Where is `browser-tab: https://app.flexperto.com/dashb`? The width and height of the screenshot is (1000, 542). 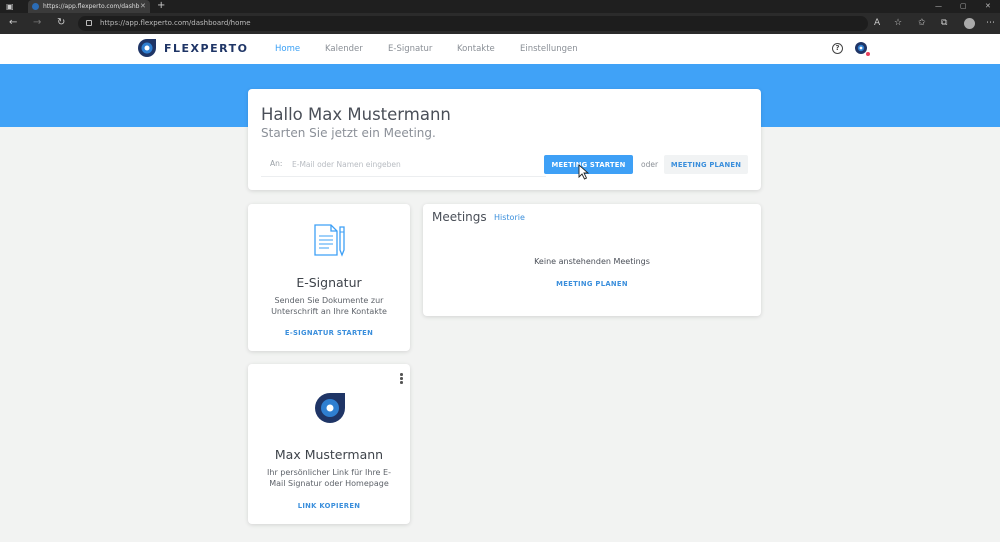 browser-tab: https://app.flexperto.com/dashb is located at coordinates (89, 6).